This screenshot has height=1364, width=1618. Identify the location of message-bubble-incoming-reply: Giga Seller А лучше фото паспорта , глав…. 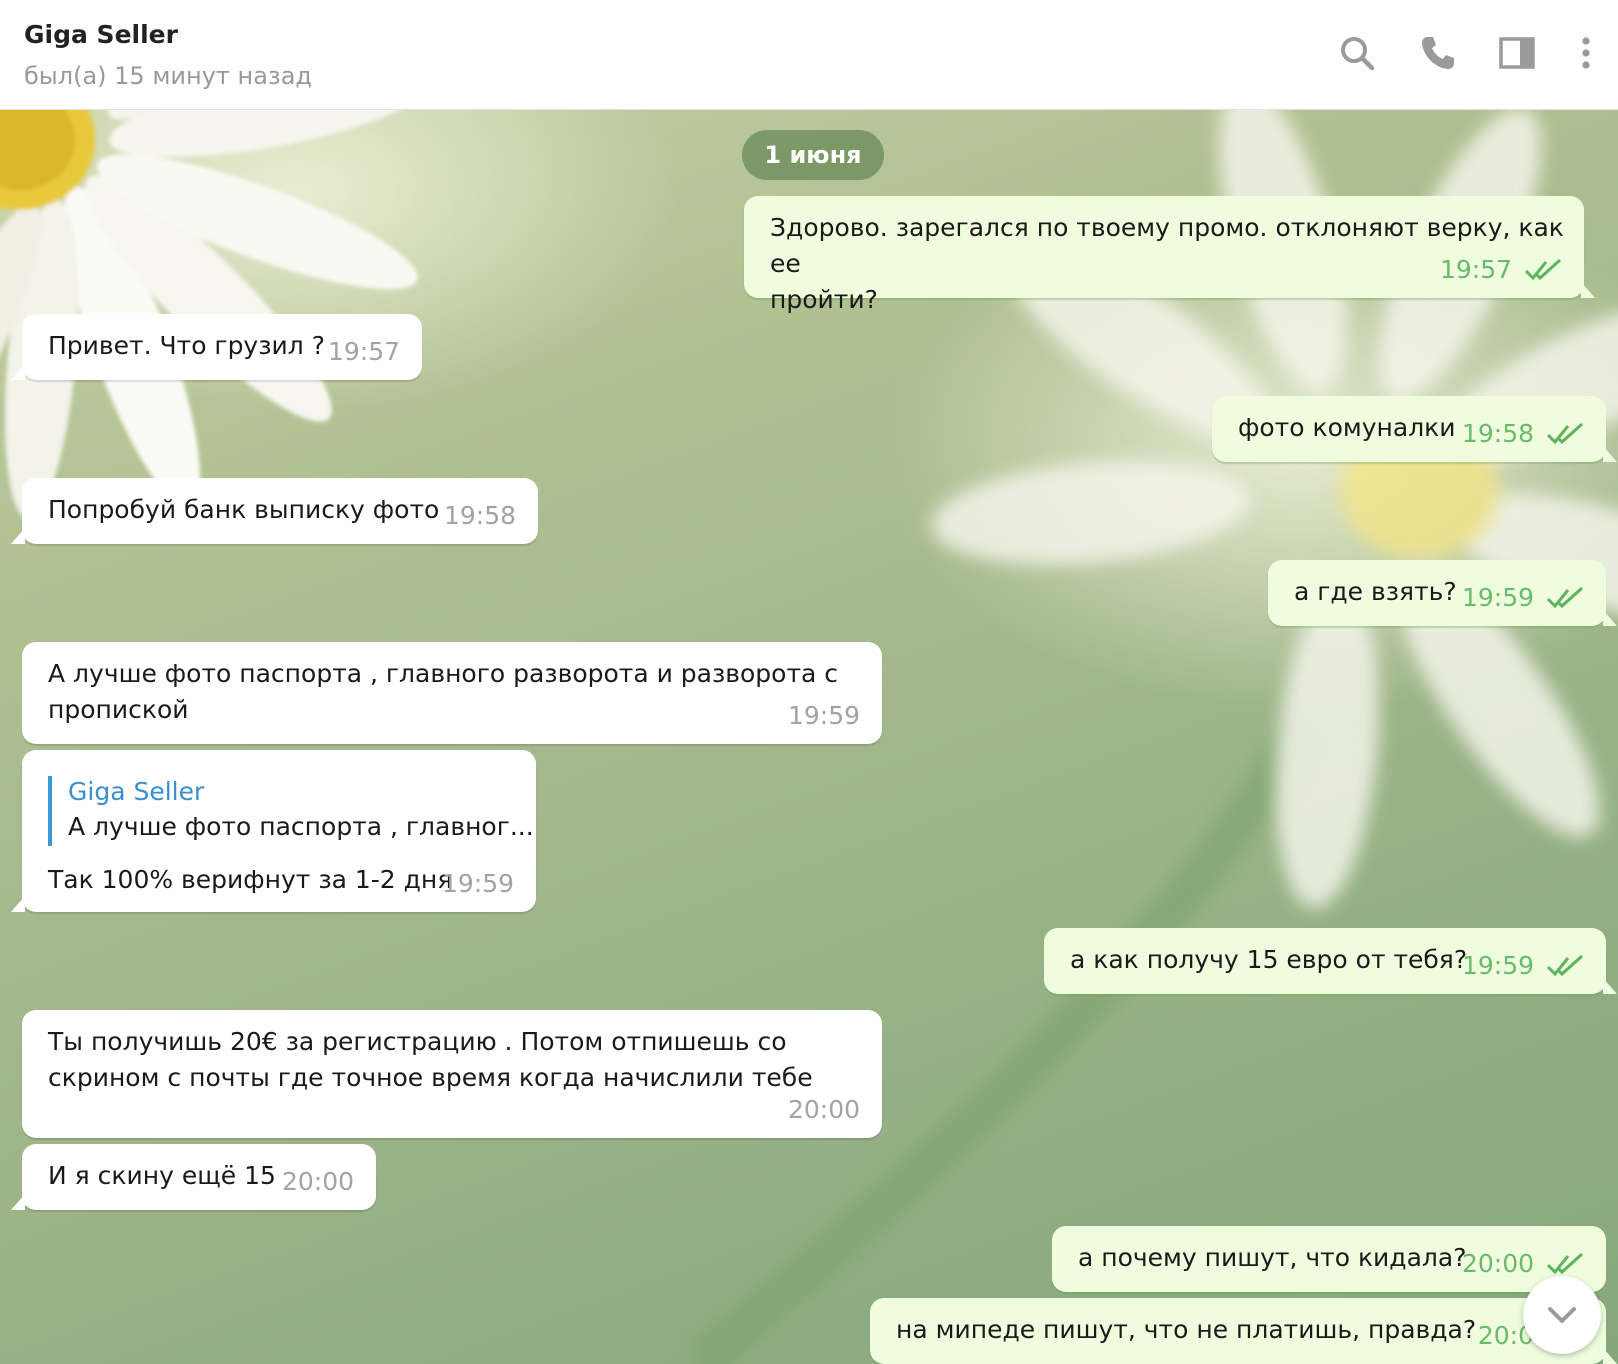
(273, 831).